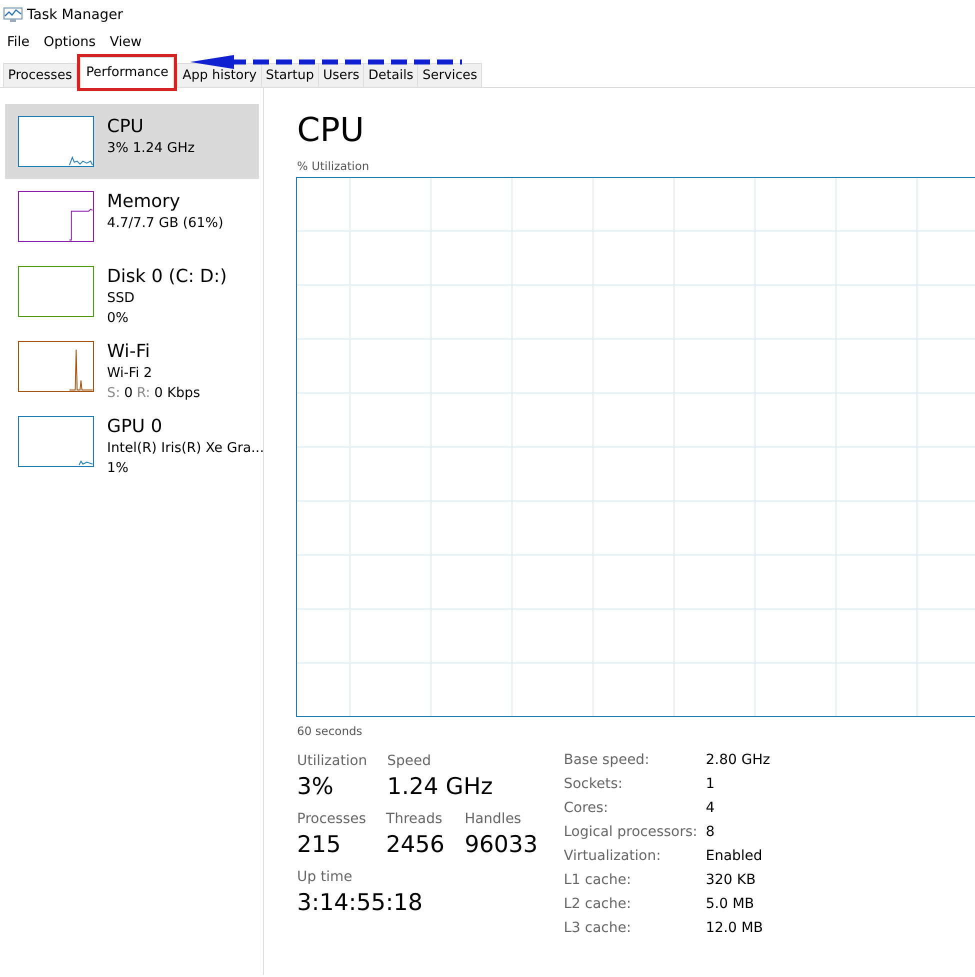 Image resolution: width=975 pixels, height=977 pixels. What do you see at coordinates (18, 42) in the screenshot?
I see `menu-item: File` at bounding box center [18, 42].